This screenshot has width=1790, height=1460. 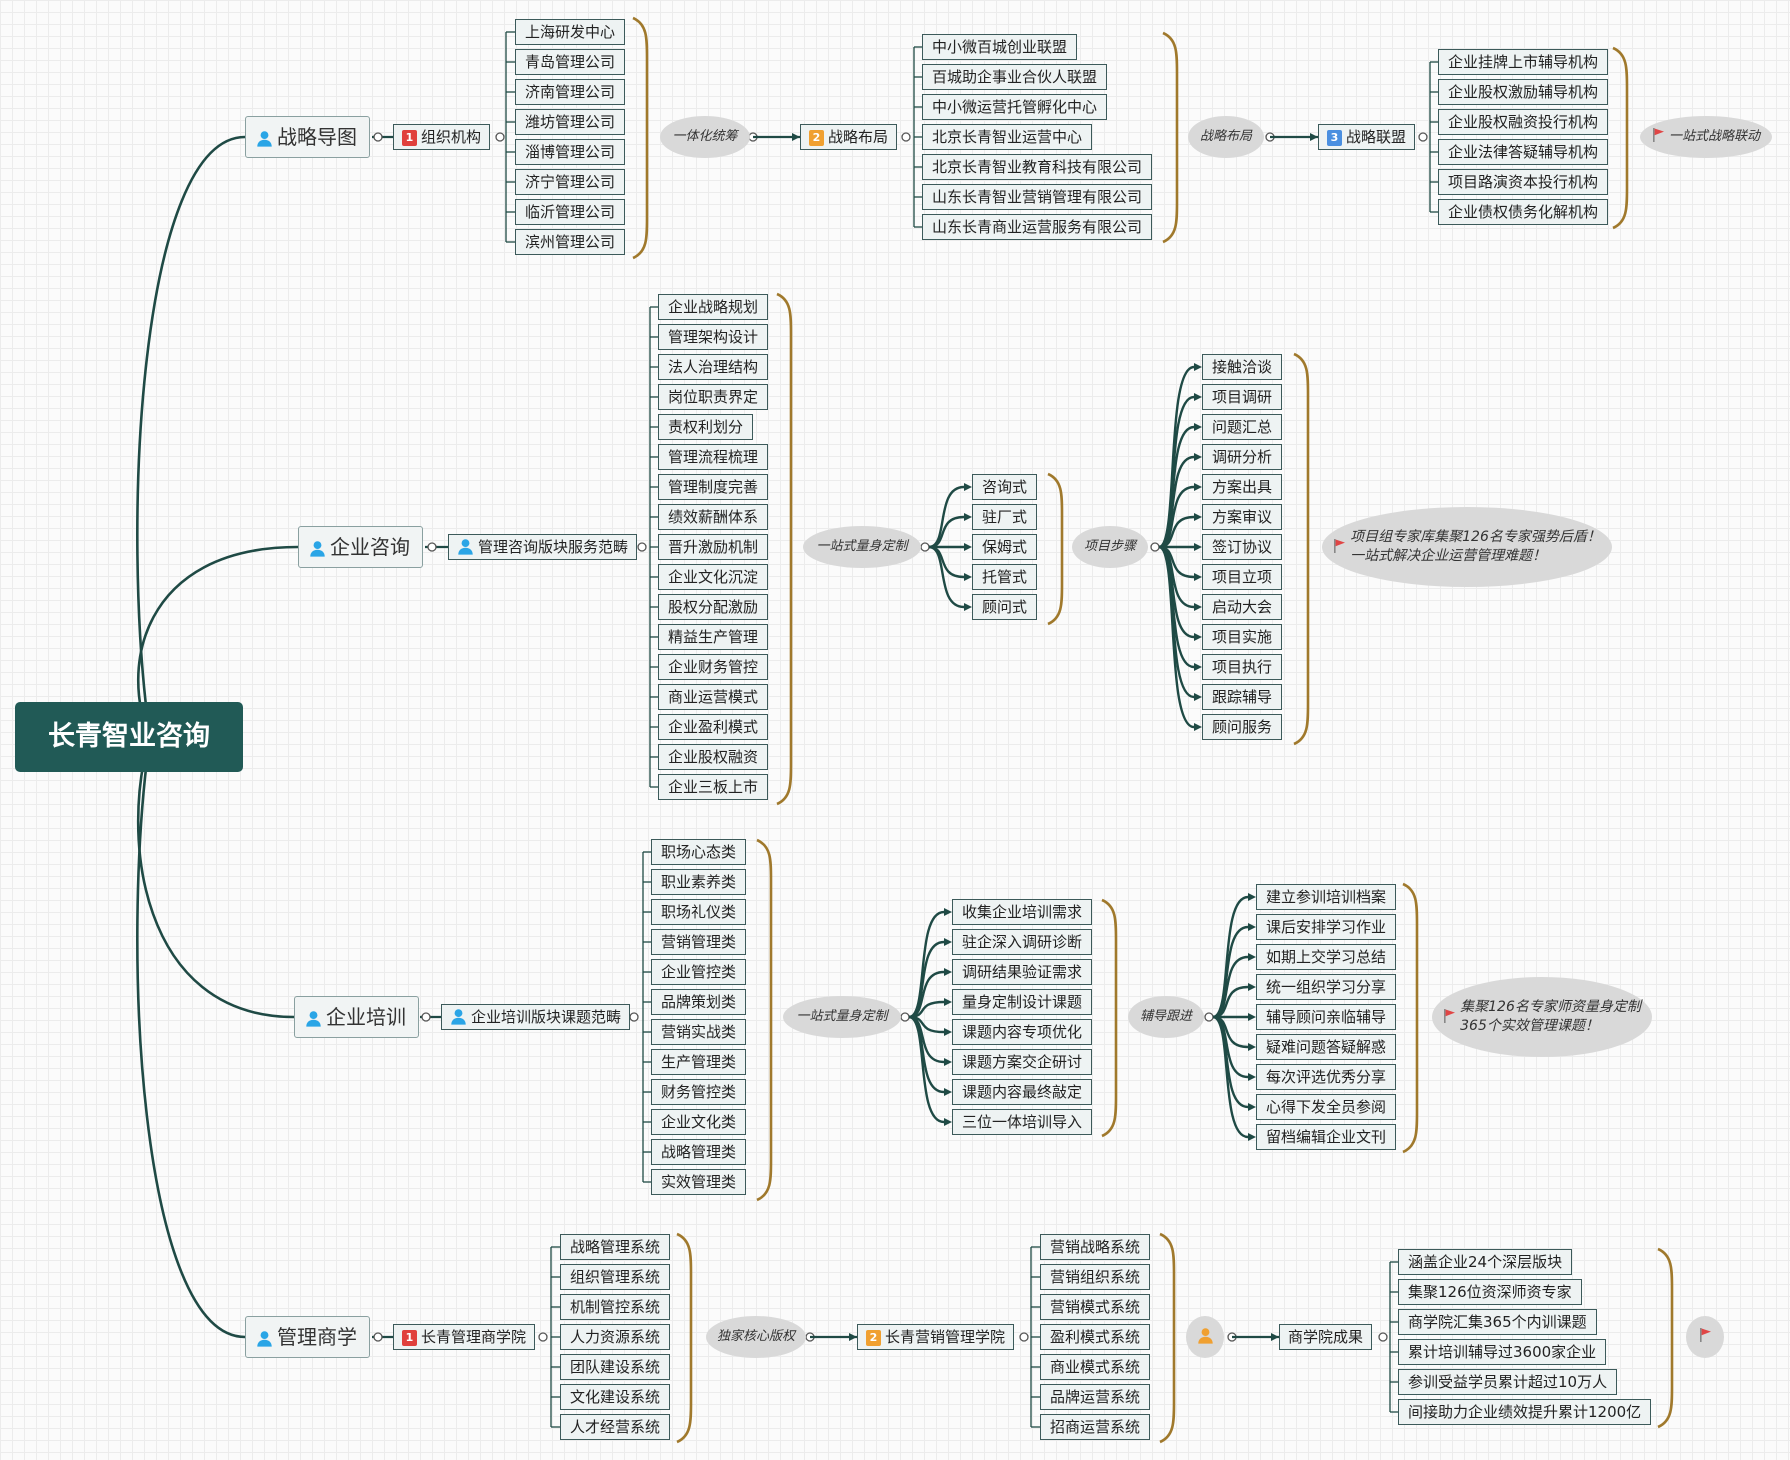 What do you see at coordinates (1095, 1307) in the screenshot?
I see `leaf-marketing-system: 营销模式系统` at bounding box center [1095, 1307].